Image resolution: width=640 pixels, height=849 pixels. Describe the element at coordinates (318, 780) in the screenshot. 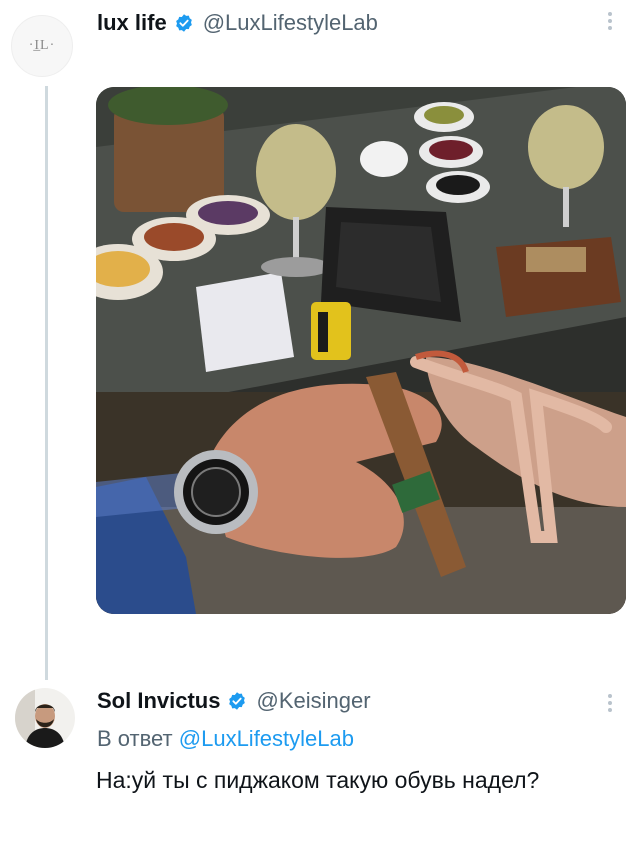

I see `tweet-text: На:уй ты с пиджаком такую обувь надел?` at that location.